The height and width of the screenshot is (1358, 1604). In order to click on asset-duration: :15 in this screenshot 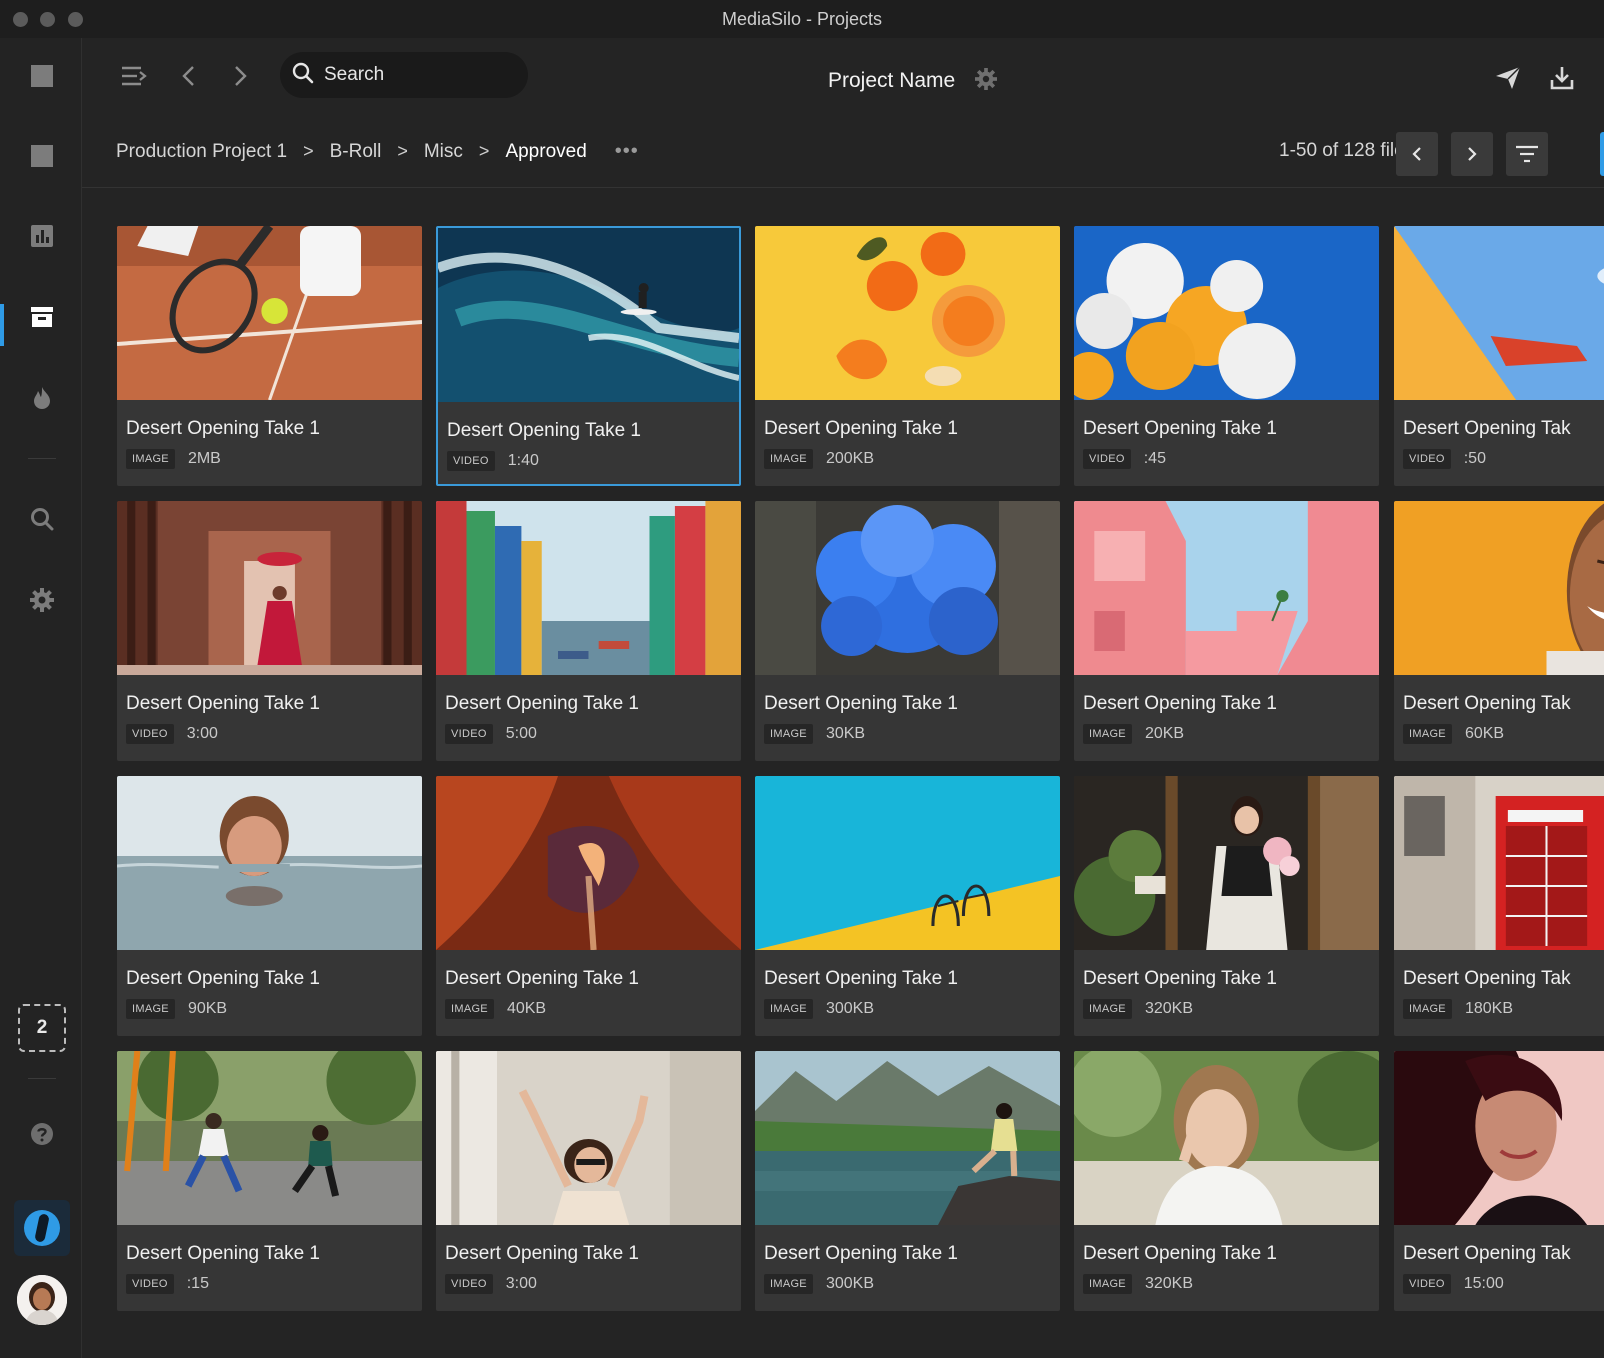, I will do `click(197, 1283)`.